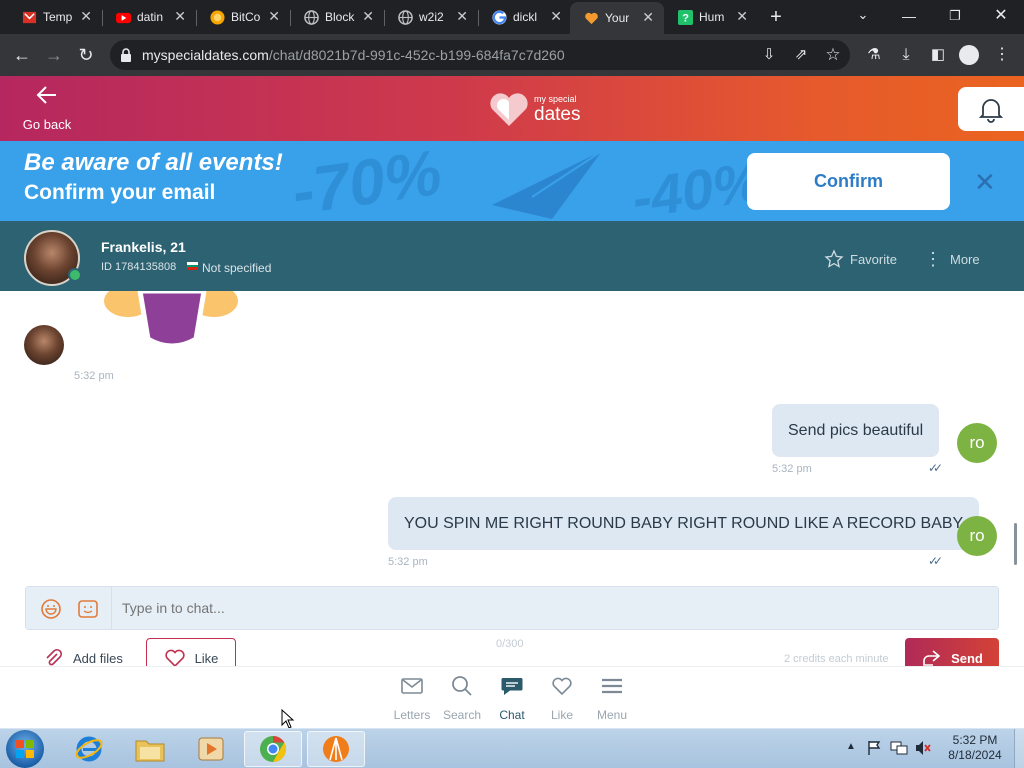 The width and height of the screenshot is (1024, 768). I want to click on nav-search: Search, so click(462, 698).